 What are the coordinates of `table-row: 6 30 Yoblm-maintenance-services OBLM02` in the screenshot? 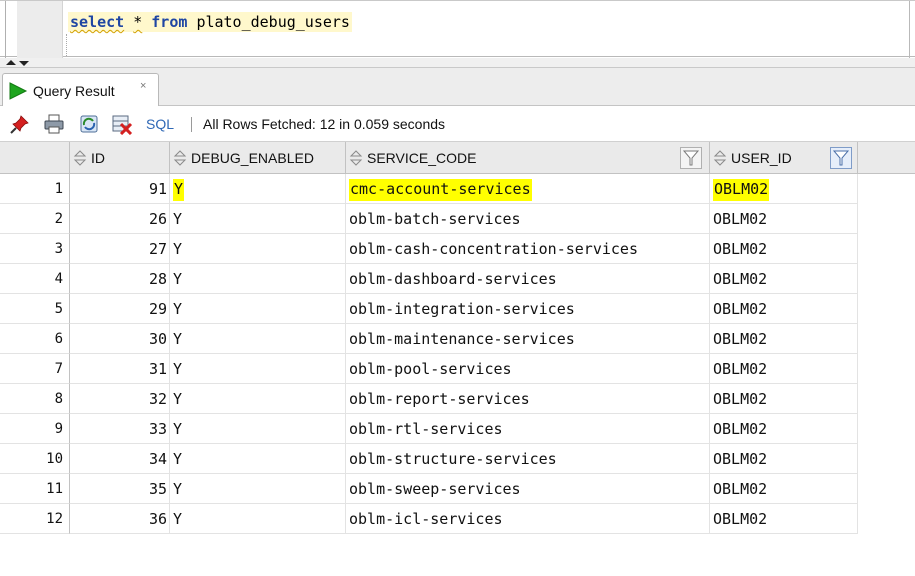 It's located at (429, 339).